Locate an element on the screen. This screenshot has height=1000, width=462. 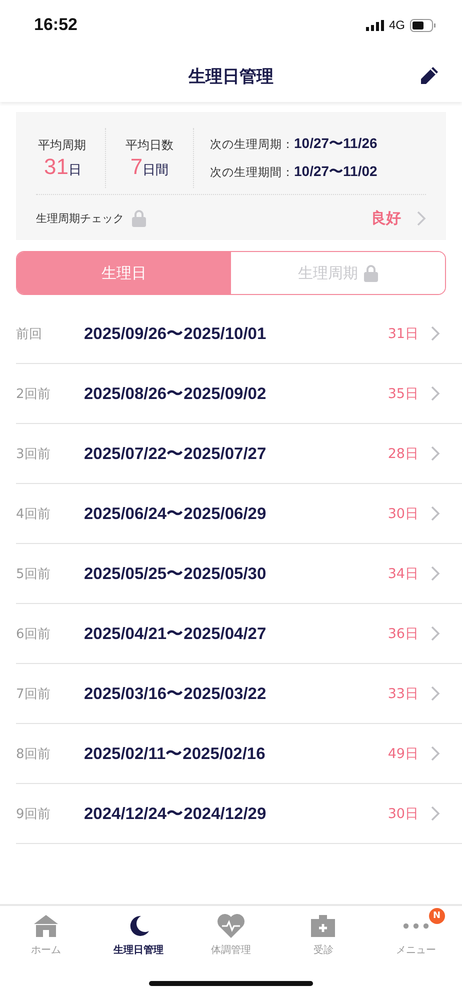
check-label: 生理周期チェック is located at coordinates (80, 218).